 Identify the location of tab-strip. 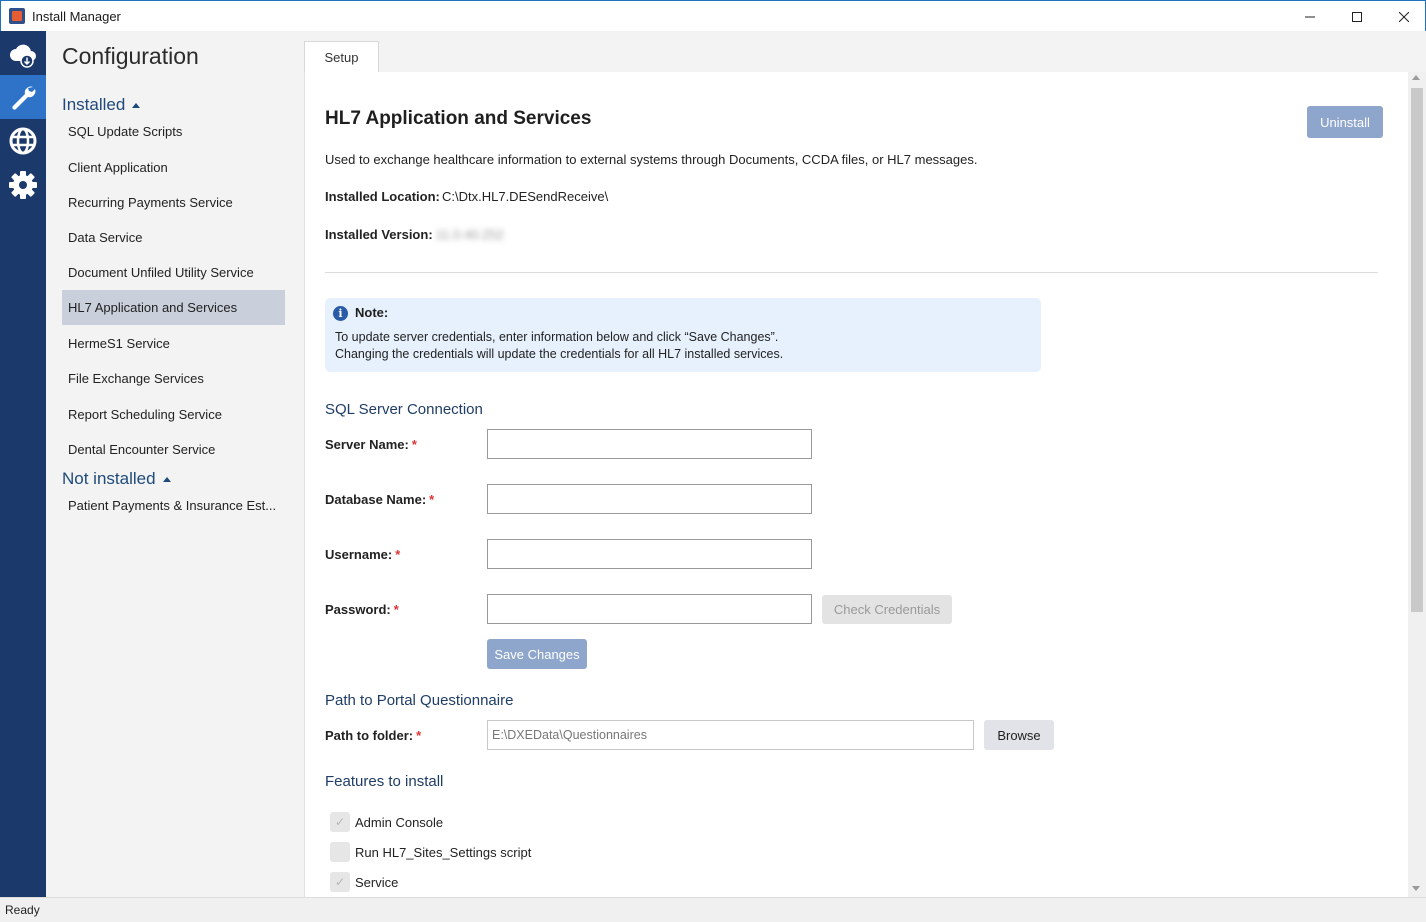
(865, 51).